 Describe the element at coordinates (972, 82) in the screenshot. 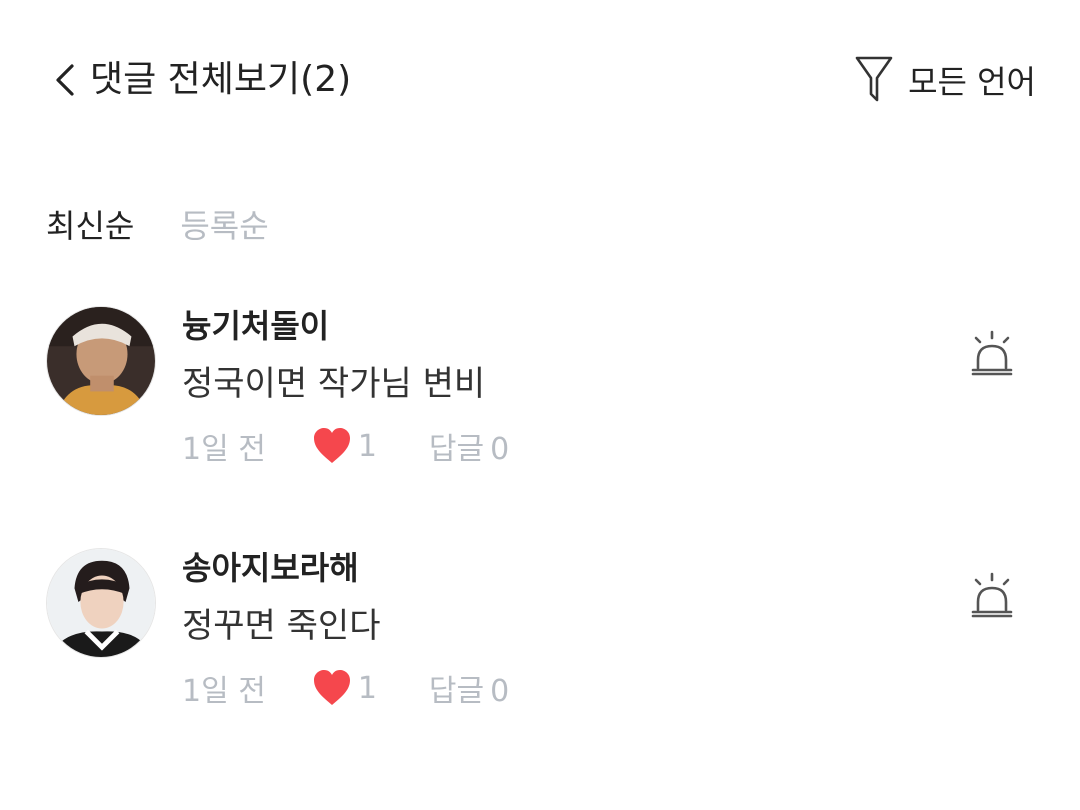

I see `language-filter-label: 모든 언어` at that location.